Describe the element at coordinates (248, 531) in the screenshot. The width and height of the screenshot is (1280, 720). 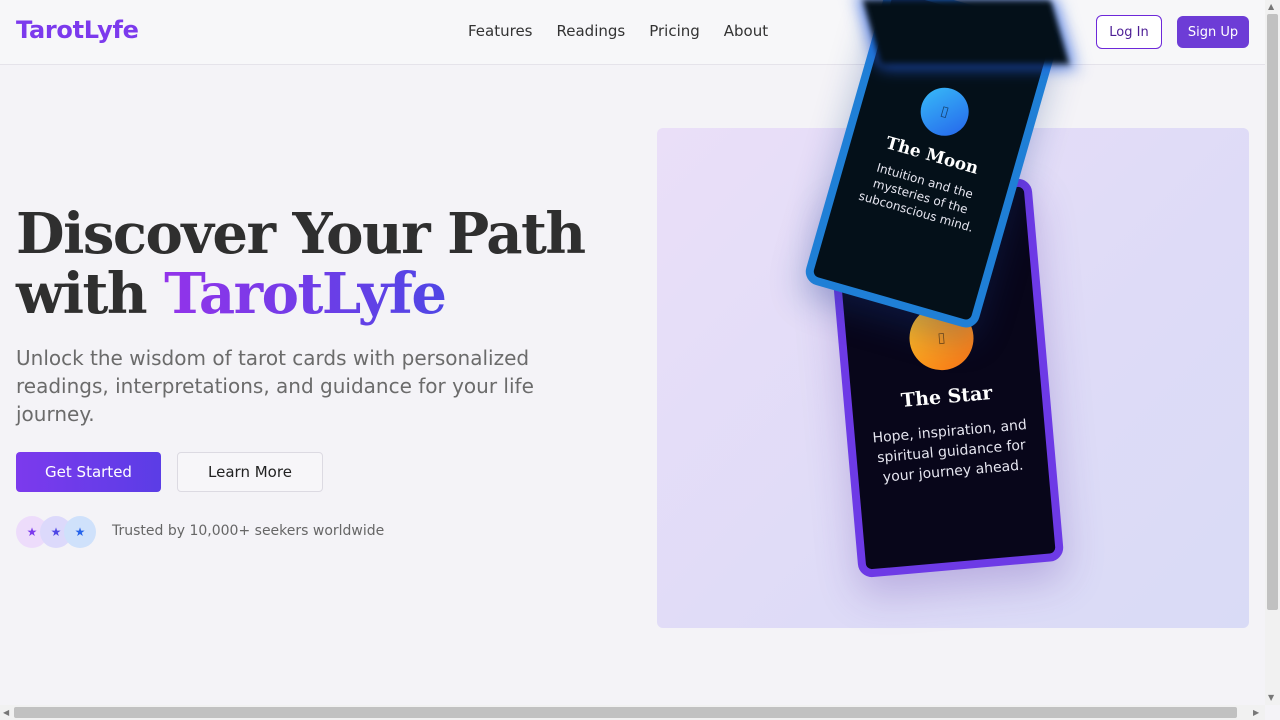
I see `trusted-text: Trusted by 10,000+ seekers worldwide` at that location.